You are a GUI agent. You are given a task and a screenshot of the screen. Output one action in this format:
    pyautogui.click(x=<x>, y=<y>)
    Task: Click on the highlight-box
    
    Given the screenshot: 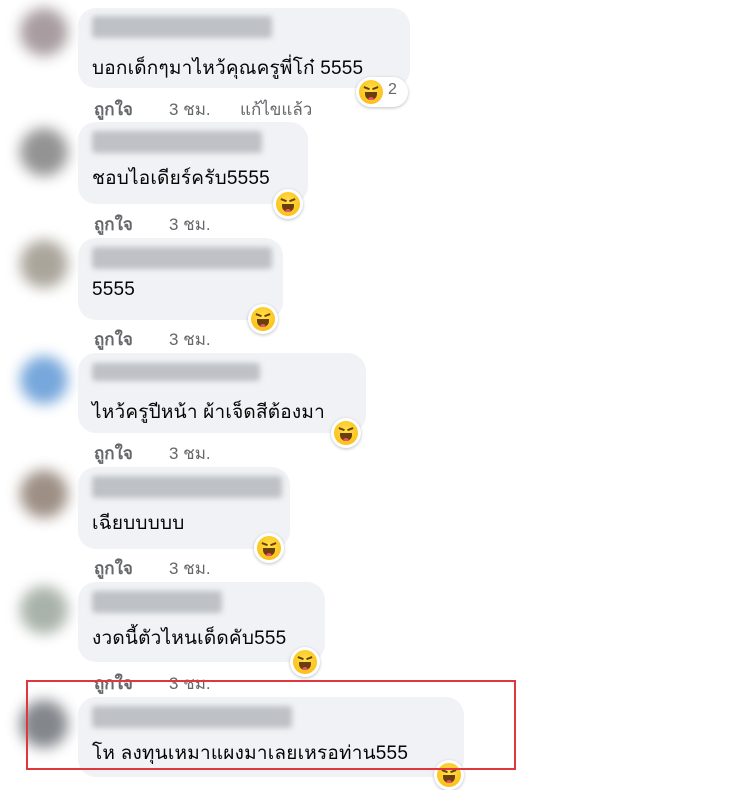 What is the action you would take?
    pyautogui.click(x=271, y=725)
    